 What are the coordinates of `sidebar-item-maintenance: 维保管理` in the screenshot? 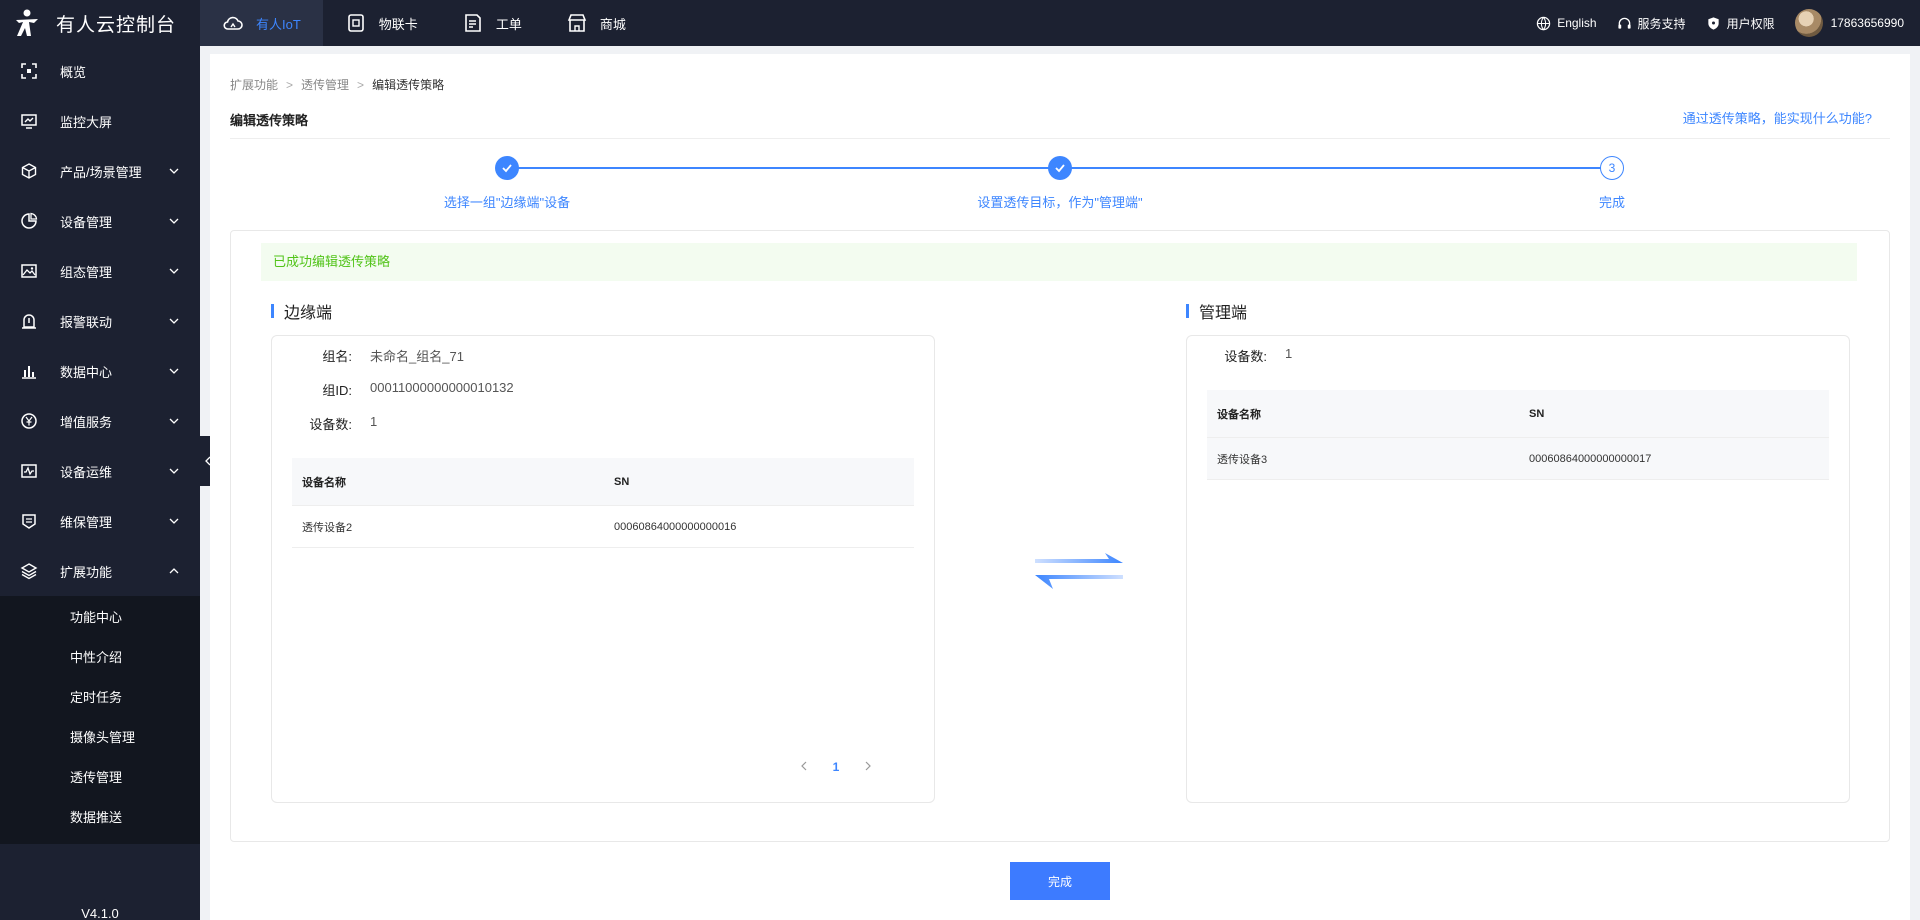 It's located at (100, 521).